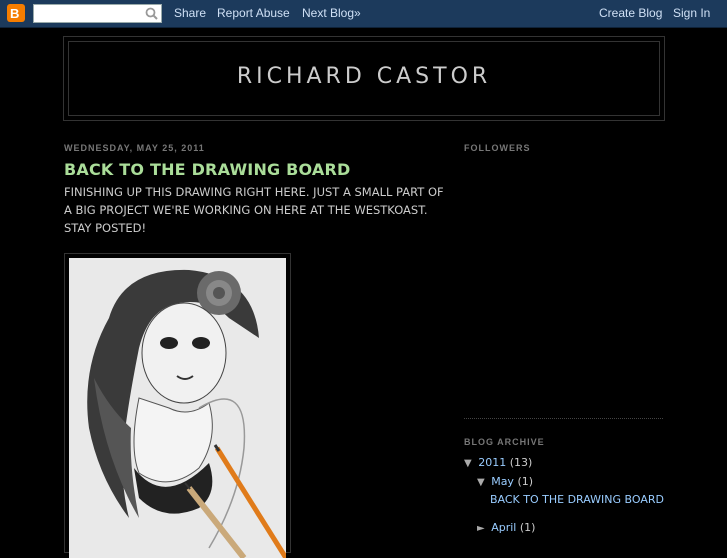 The width and height of the screenshot is (727, 558). I want to click on archive-year-2011: ▼ 2011 (13), so click(498, 462).